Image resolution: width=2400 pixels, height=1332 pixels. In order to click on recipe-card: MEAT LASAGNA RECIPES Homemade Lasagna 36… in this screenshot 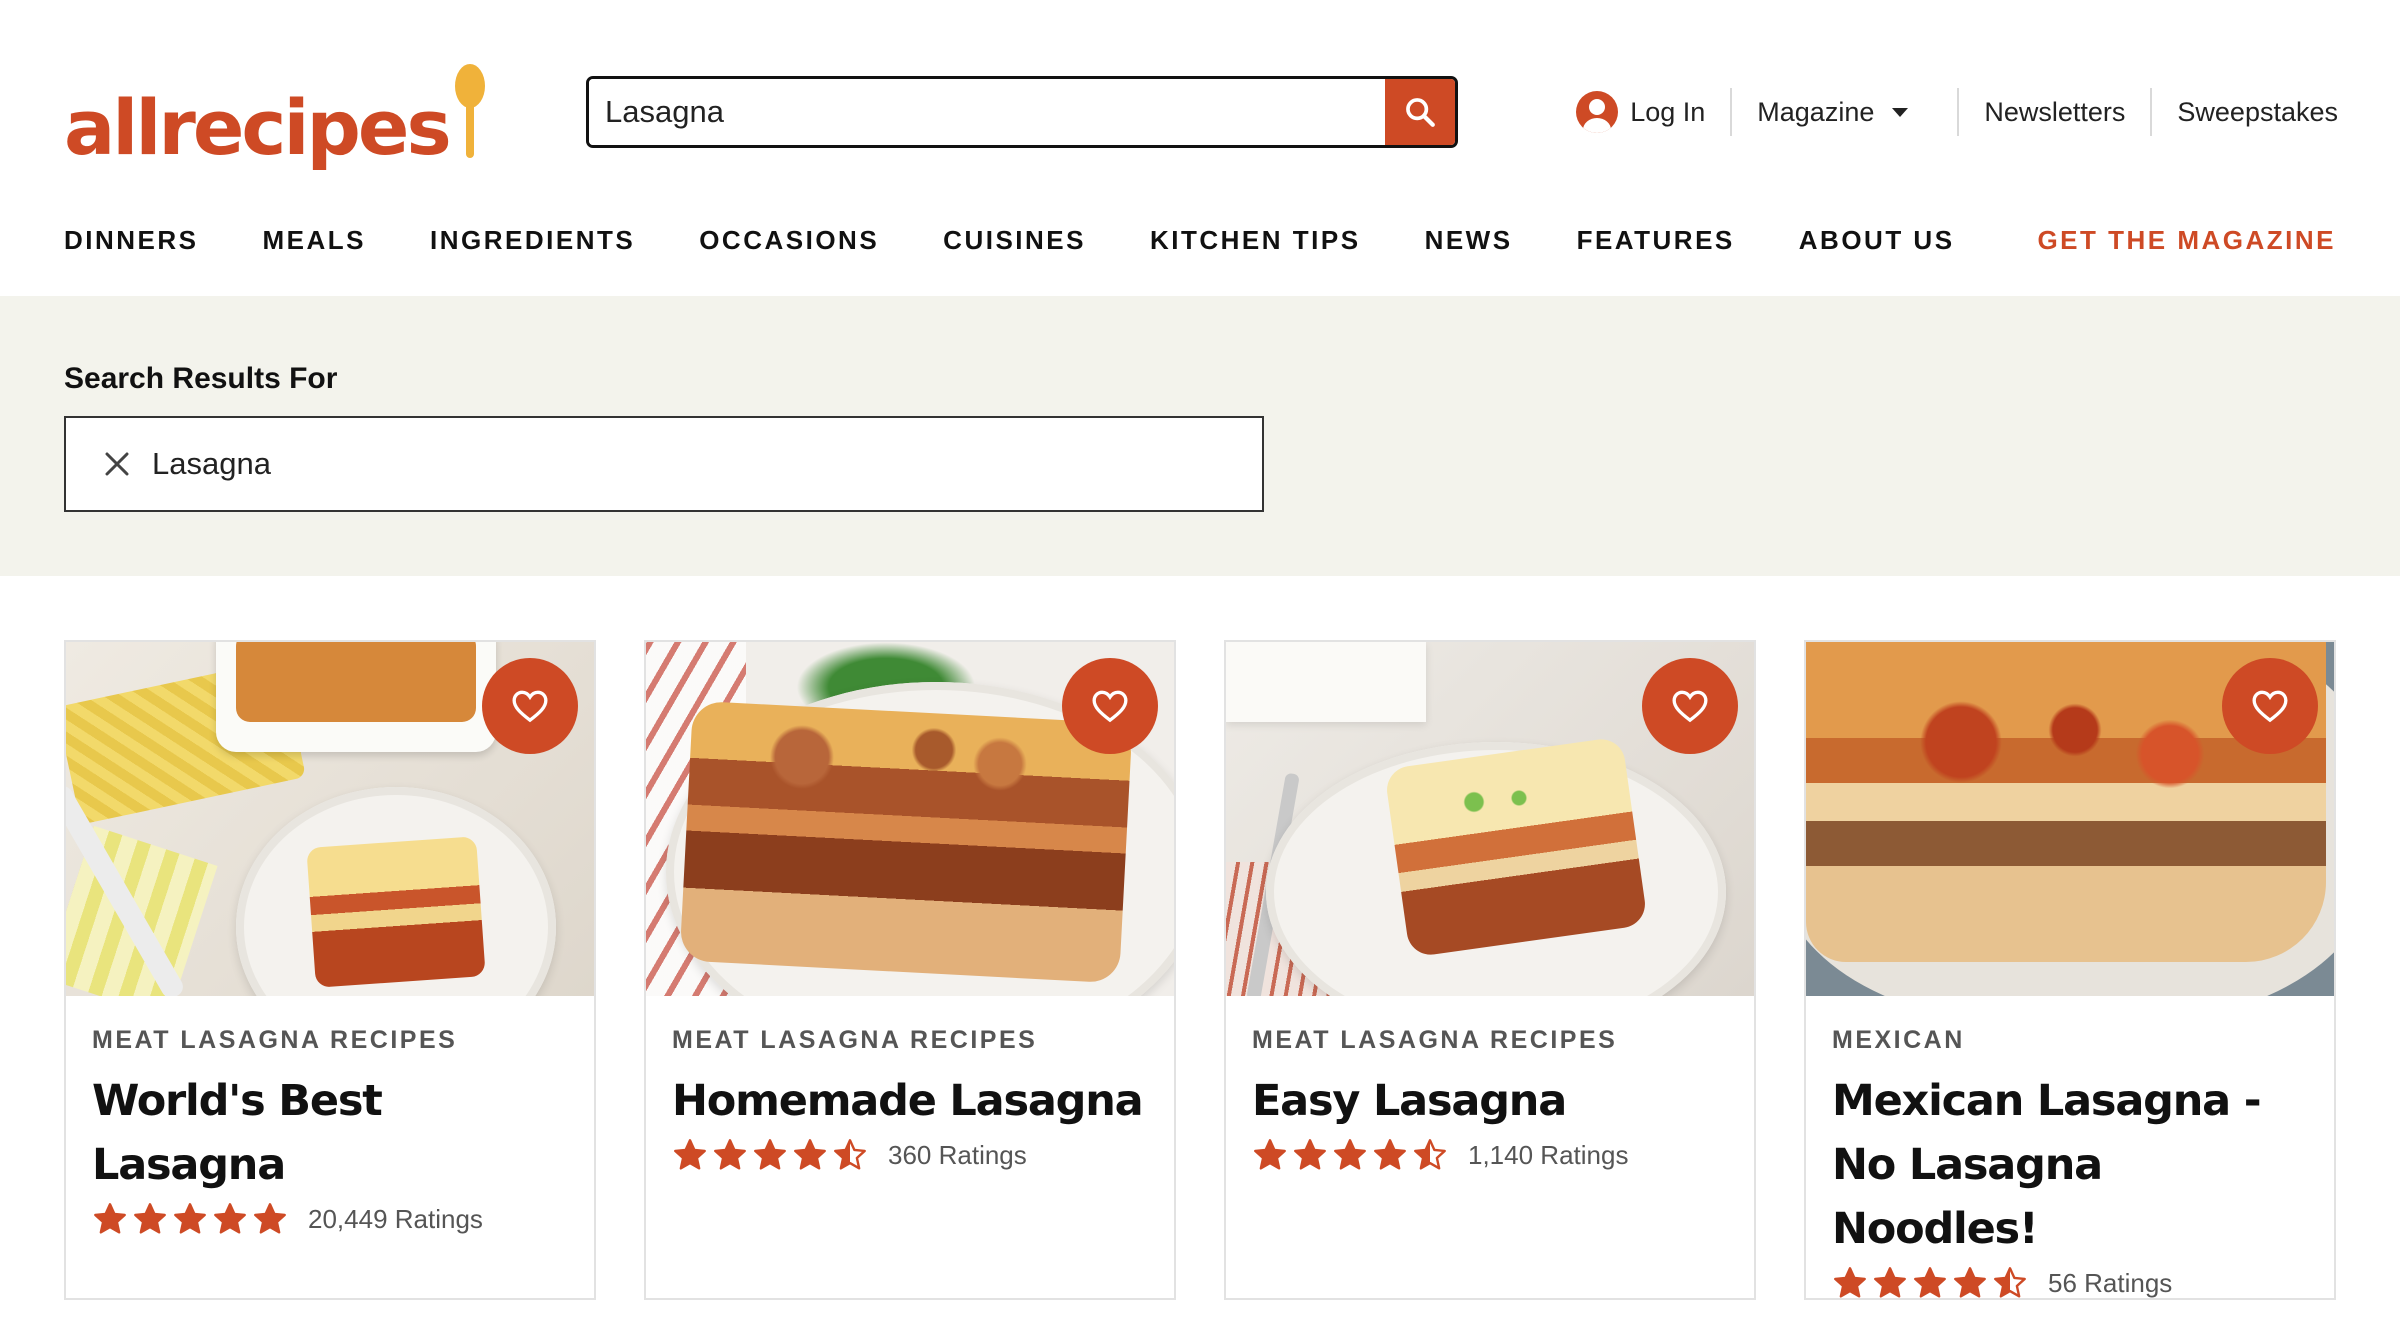, I will do `click(910, 970)`.